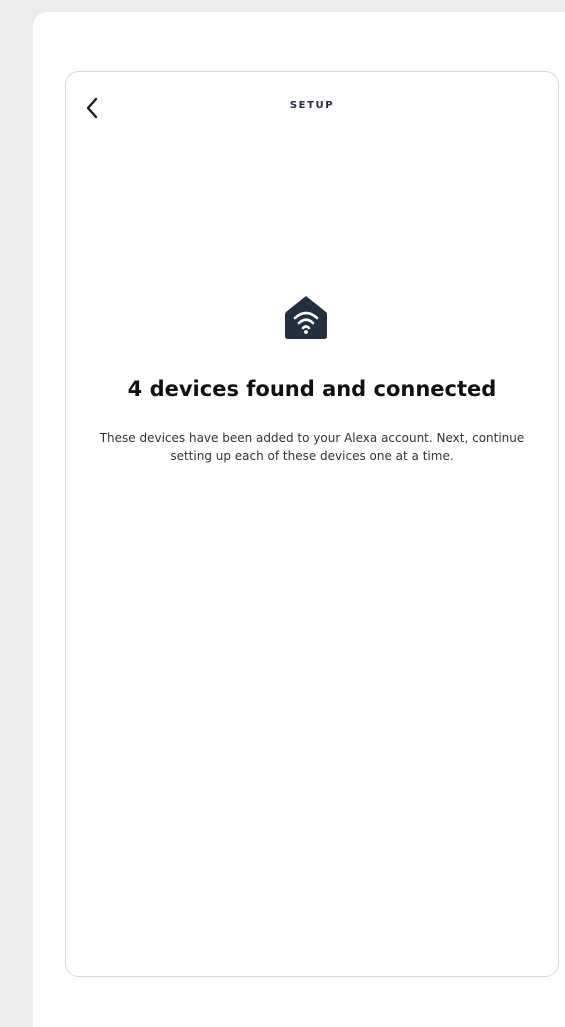  Describe the element at coordinates (312, 389) in the screenshot. I see `status-heading: 4 devices found and connected` at that location.